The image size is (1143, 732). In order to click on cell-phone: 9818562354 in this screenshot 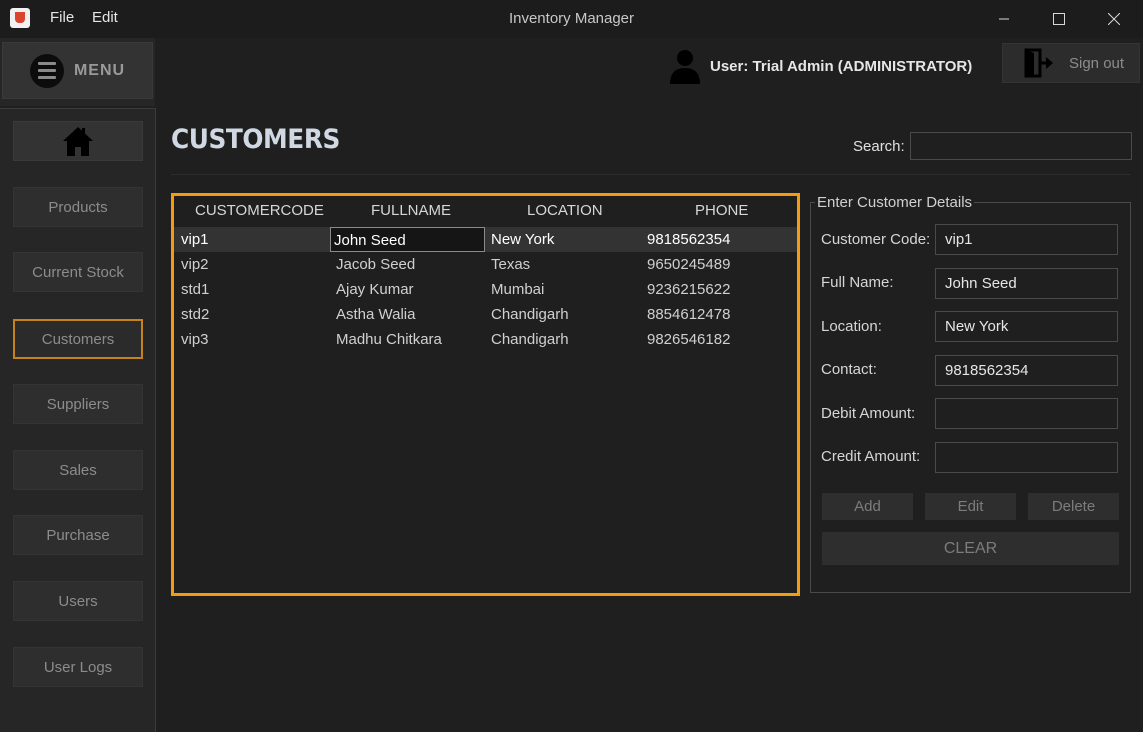, I will do `click(689, 239)`.